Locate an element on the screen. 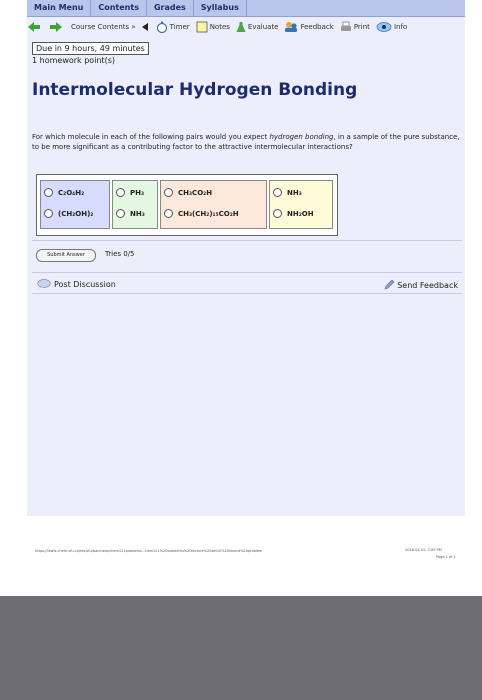 This screenshot has width=482, height=700. option-2a: PH₃ is located at coordinates (130, 192).